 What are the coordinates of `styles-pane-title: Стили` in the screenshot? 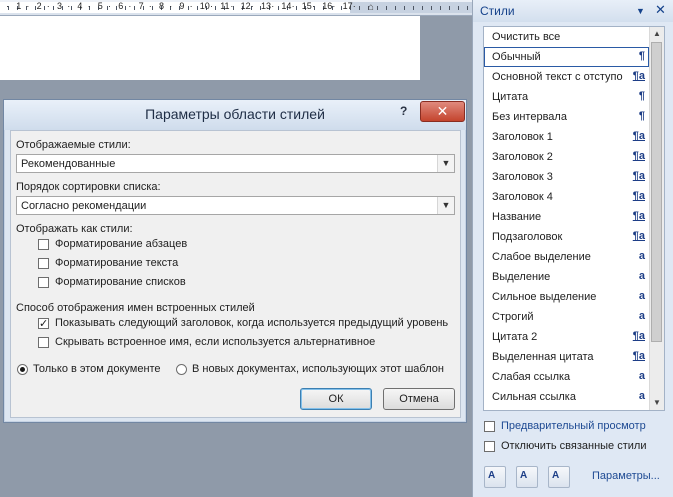 It's located at (497, 11).